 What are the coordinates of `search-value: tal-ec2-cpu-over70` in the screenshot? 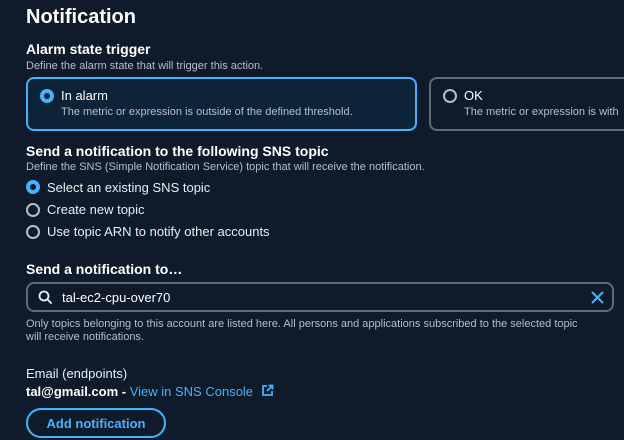 It's located at (116, 297).